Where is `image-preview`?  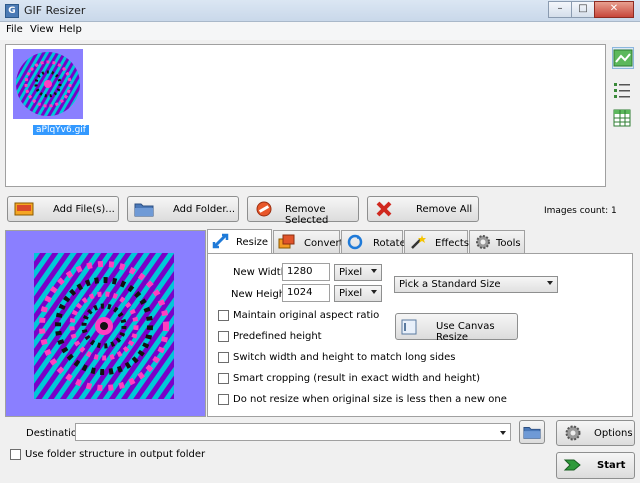
image-preview is located at coordinates (105, 323).